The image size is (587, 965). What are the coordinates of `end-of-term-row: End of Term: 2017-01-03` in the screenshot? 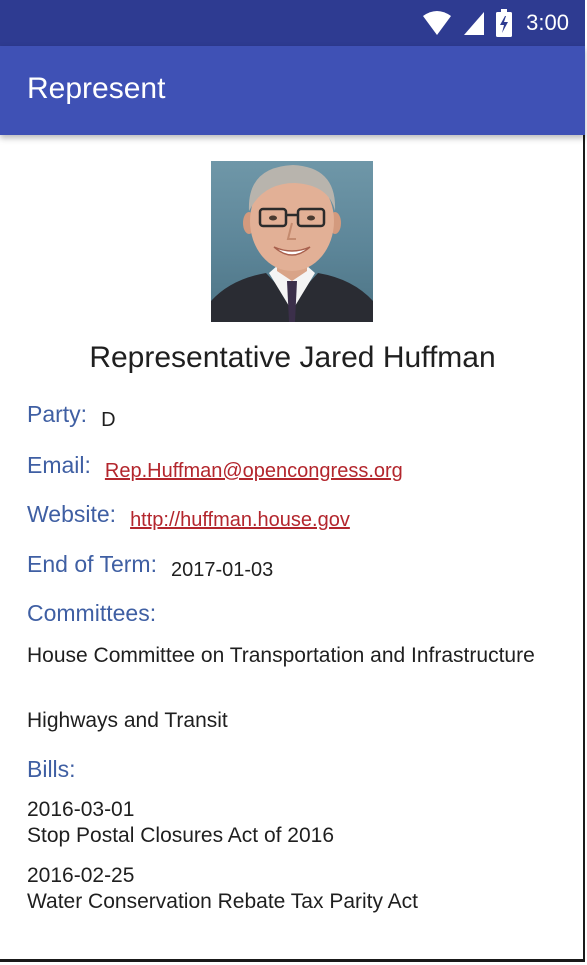 It's located at (150, 566).